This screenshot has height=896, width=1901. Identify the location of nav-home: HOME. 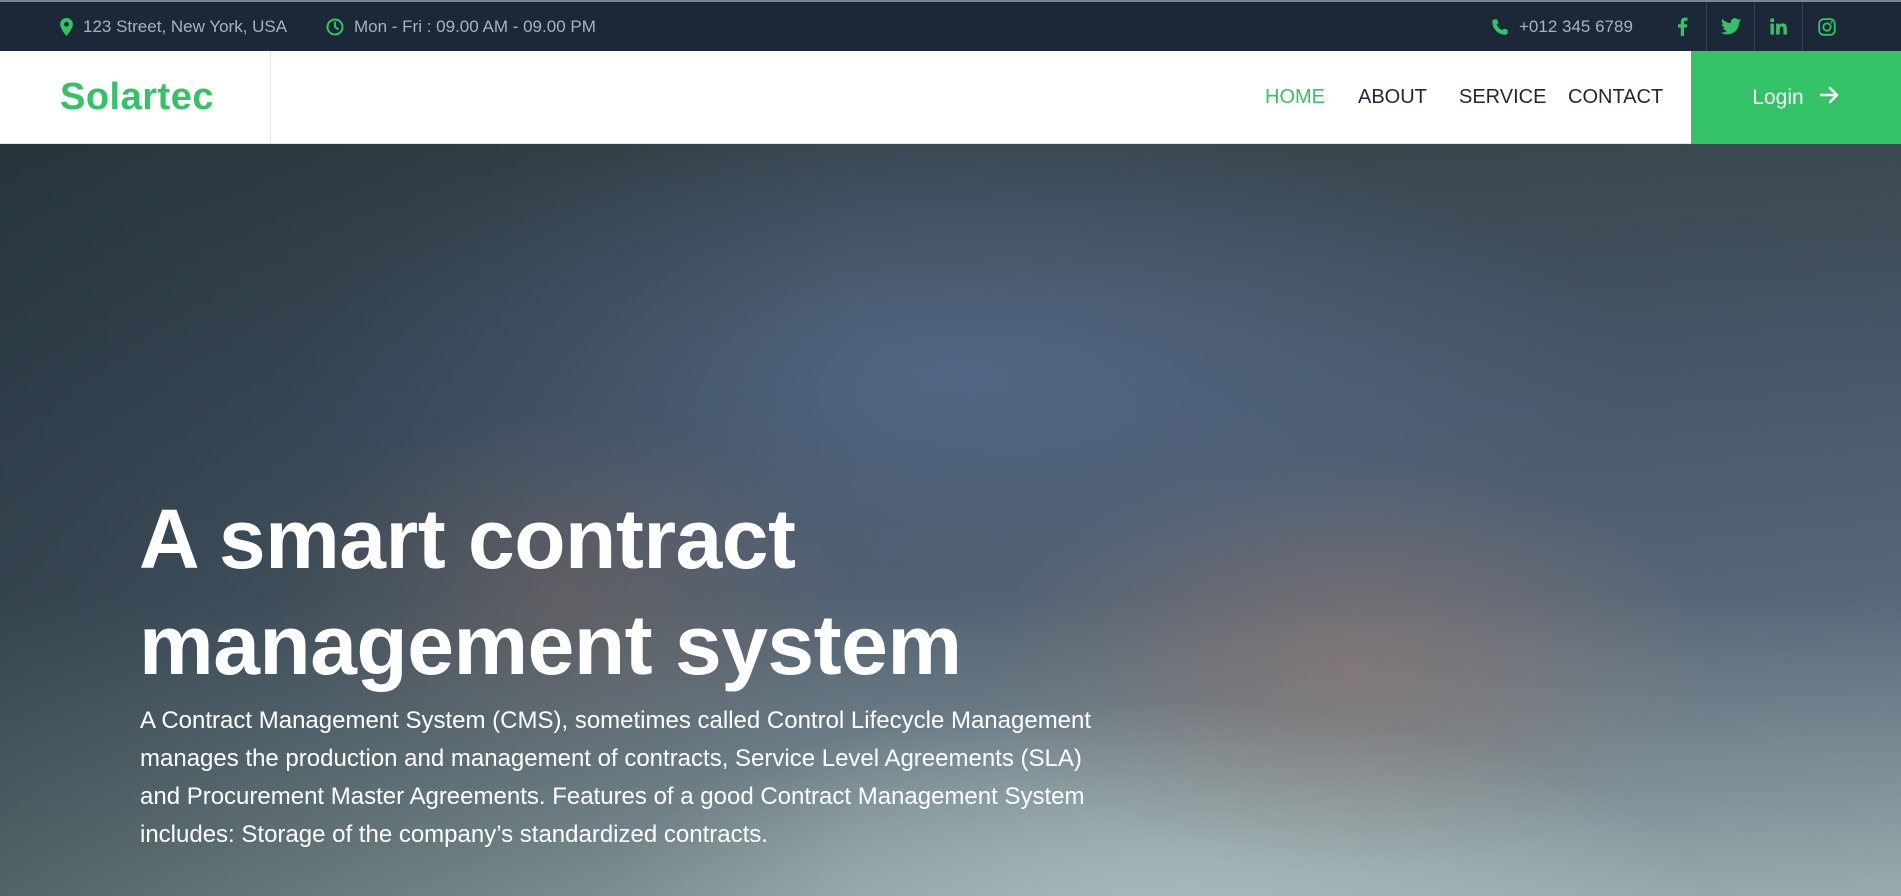
(1295, 97).